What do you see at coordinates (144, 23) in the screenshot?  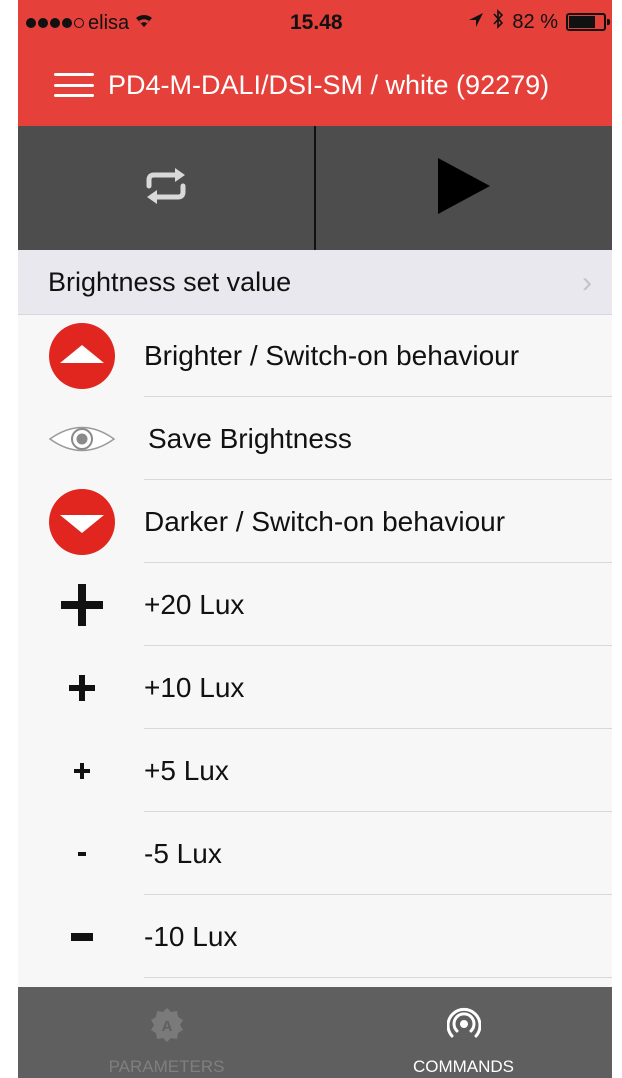 I see `wifi-icon` at bounding box center [144, 23].